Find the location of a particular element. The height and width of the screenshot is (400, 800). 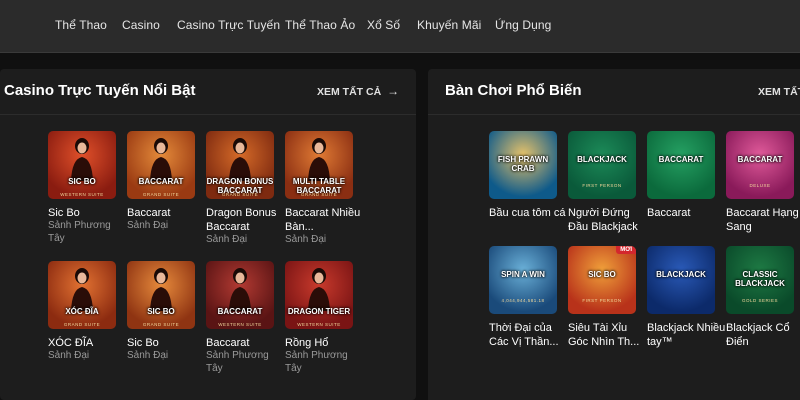

game-logo-text: FISH PRAWN CRAB is located at coordinates (523, 164).